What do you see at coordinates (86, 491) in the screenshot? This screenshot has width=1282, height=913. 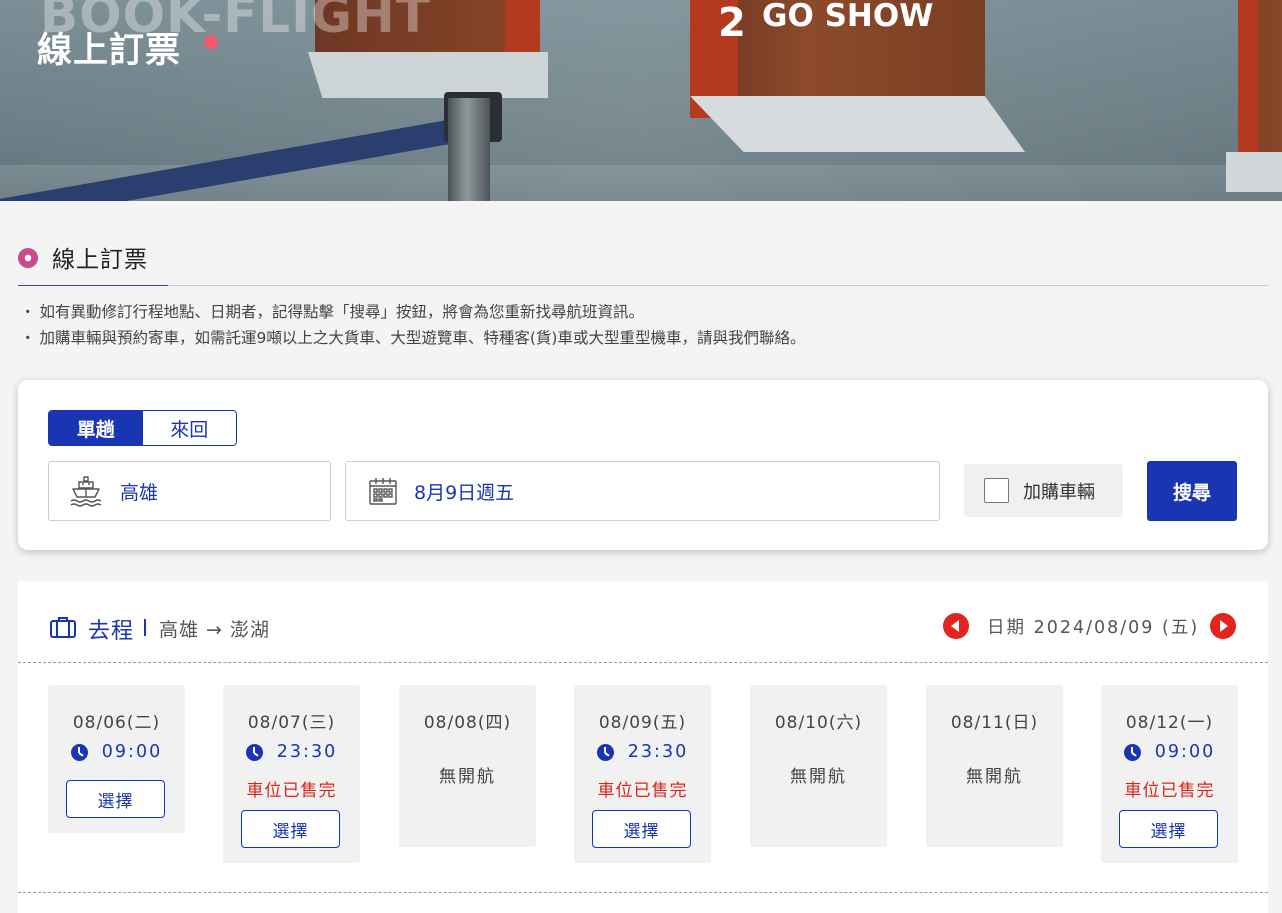 I see `ship-icon` at bounding box center [86, 491].